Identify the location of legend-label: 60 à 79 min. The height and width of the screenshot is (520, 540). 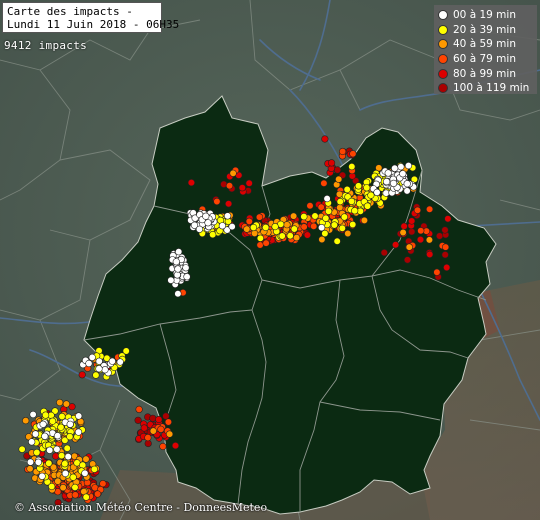
(484, 59).